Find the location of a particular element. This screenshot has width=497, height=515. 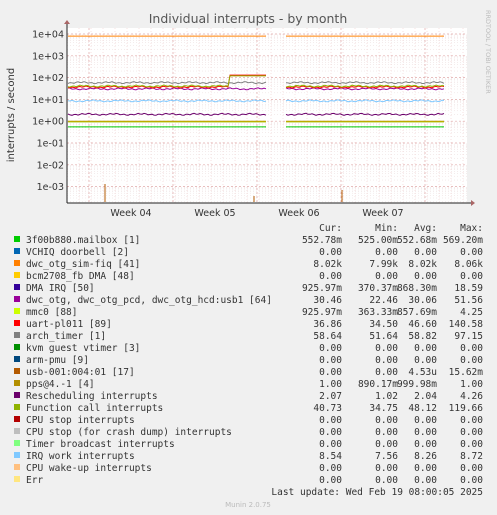

y-tick-label: 1e-02 is located at coordinates (50, 165).